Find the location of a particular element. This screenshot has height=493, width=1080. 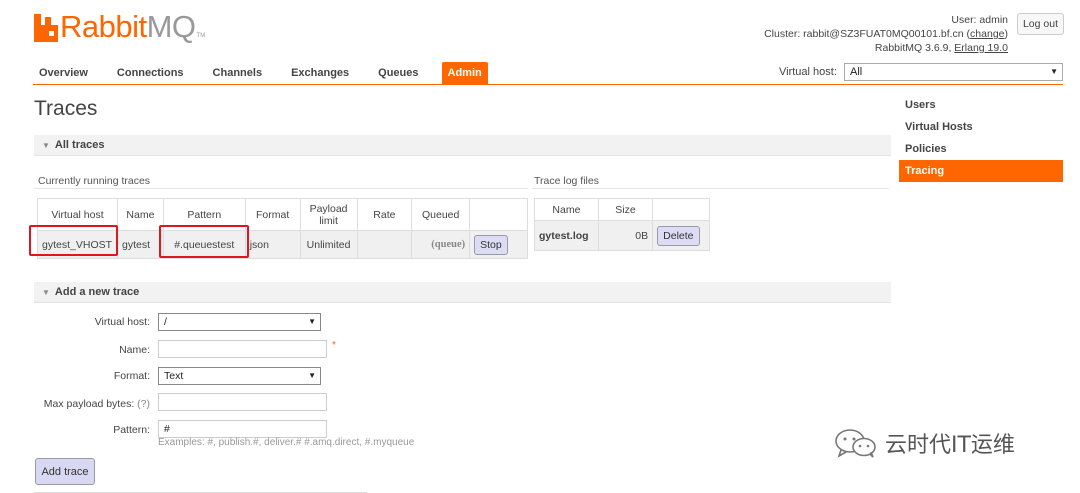

trace-payload-cell: Unlimited is located at coordinates (328, 244).